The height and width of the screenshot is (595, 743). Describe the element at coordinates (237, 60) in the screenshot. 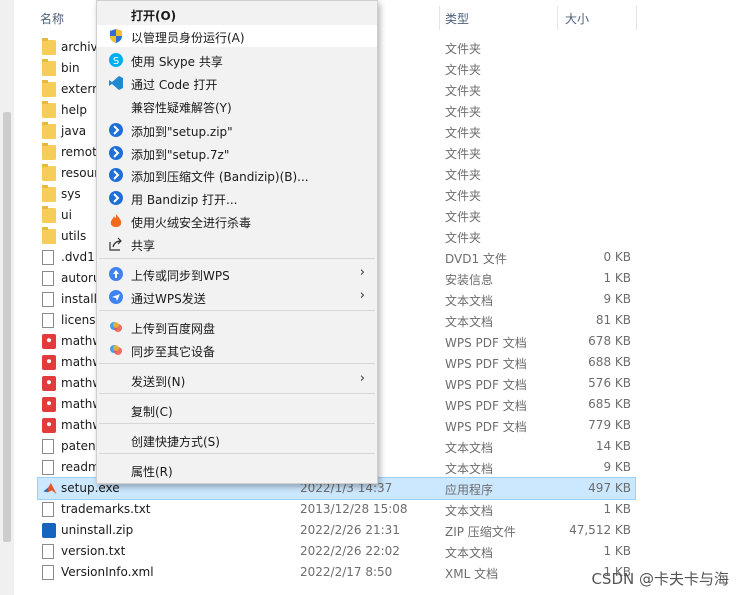

I see `menu-item: S 使用 Skype 共享` at that location.